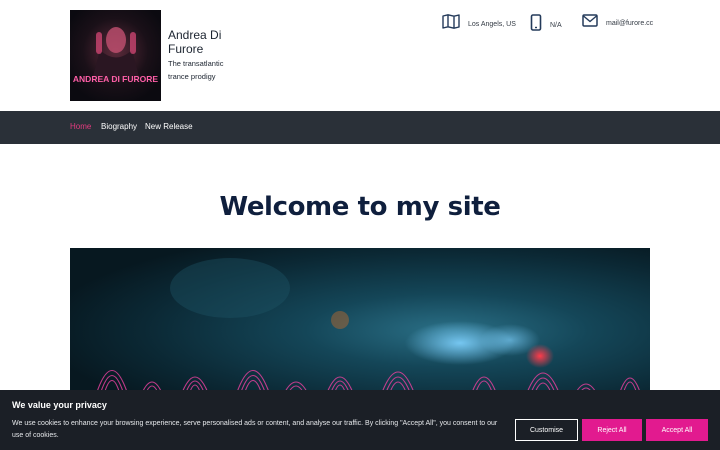 The height and width of the screenshot is (450, 720). Describe the element at coordinates (590, 23) in the screenshot. I see `mail-icon` at that location.